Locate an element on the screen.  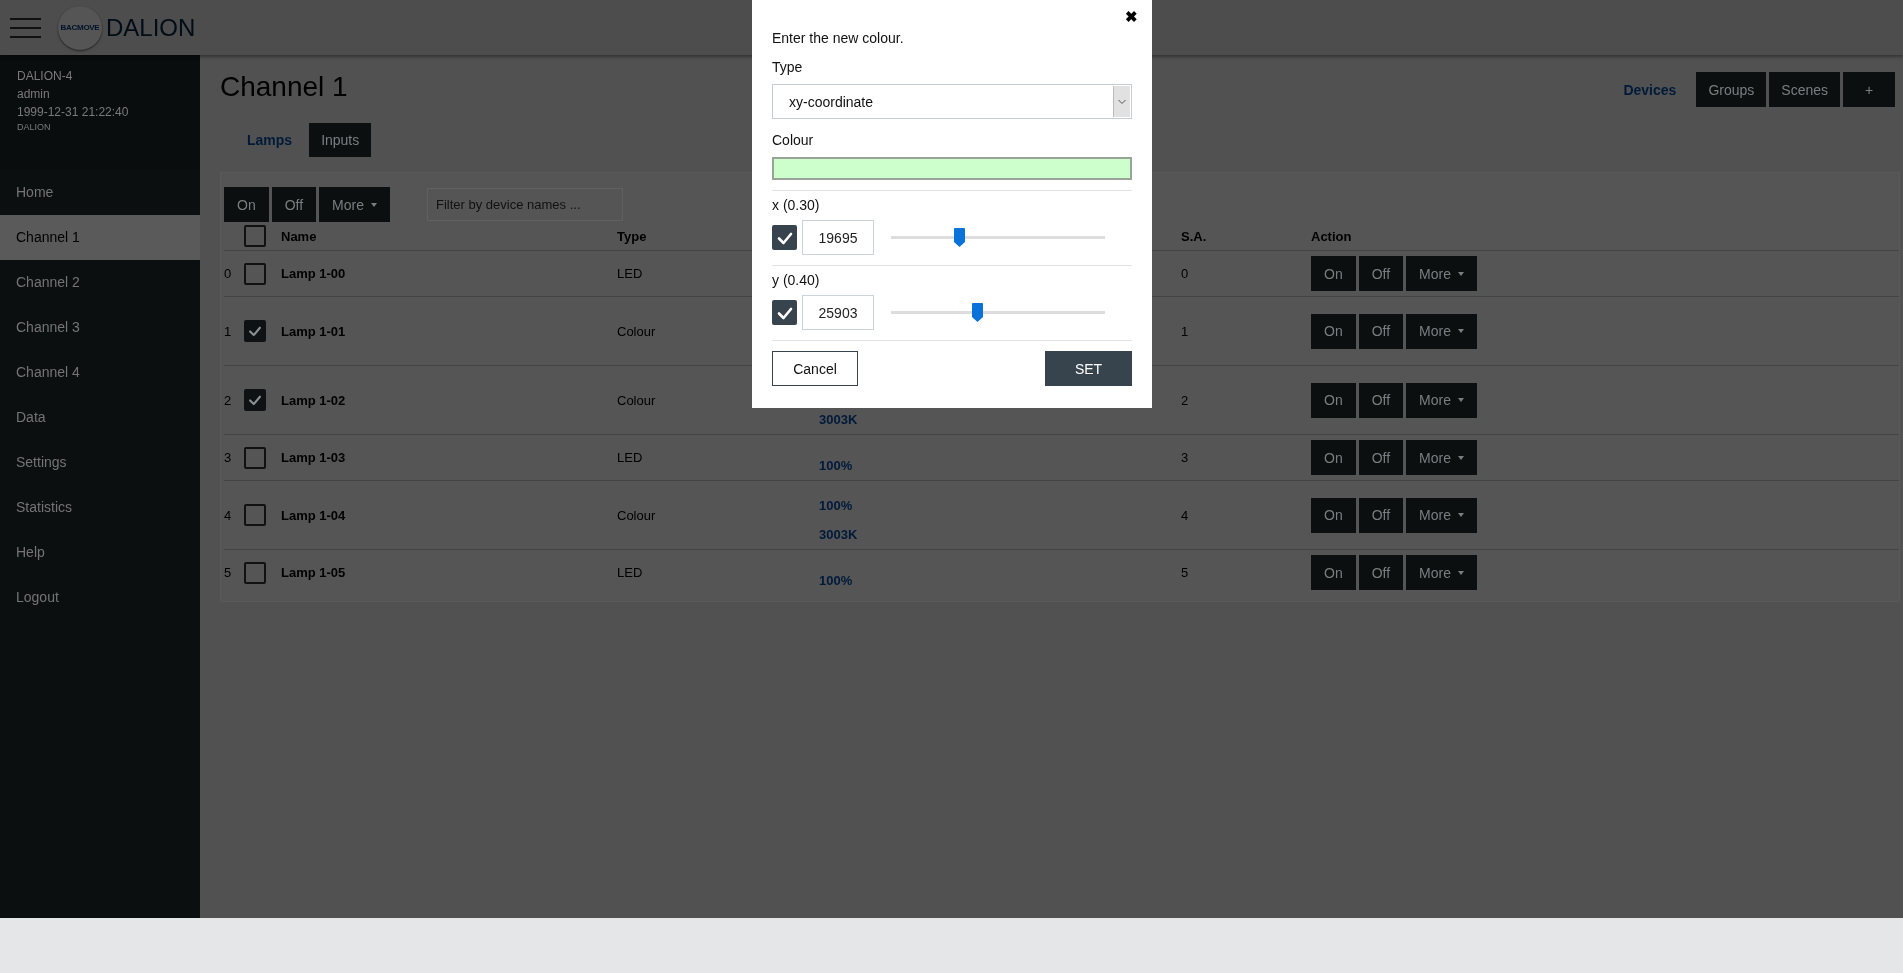
column-header: Name is located at coordinates (299, 236).